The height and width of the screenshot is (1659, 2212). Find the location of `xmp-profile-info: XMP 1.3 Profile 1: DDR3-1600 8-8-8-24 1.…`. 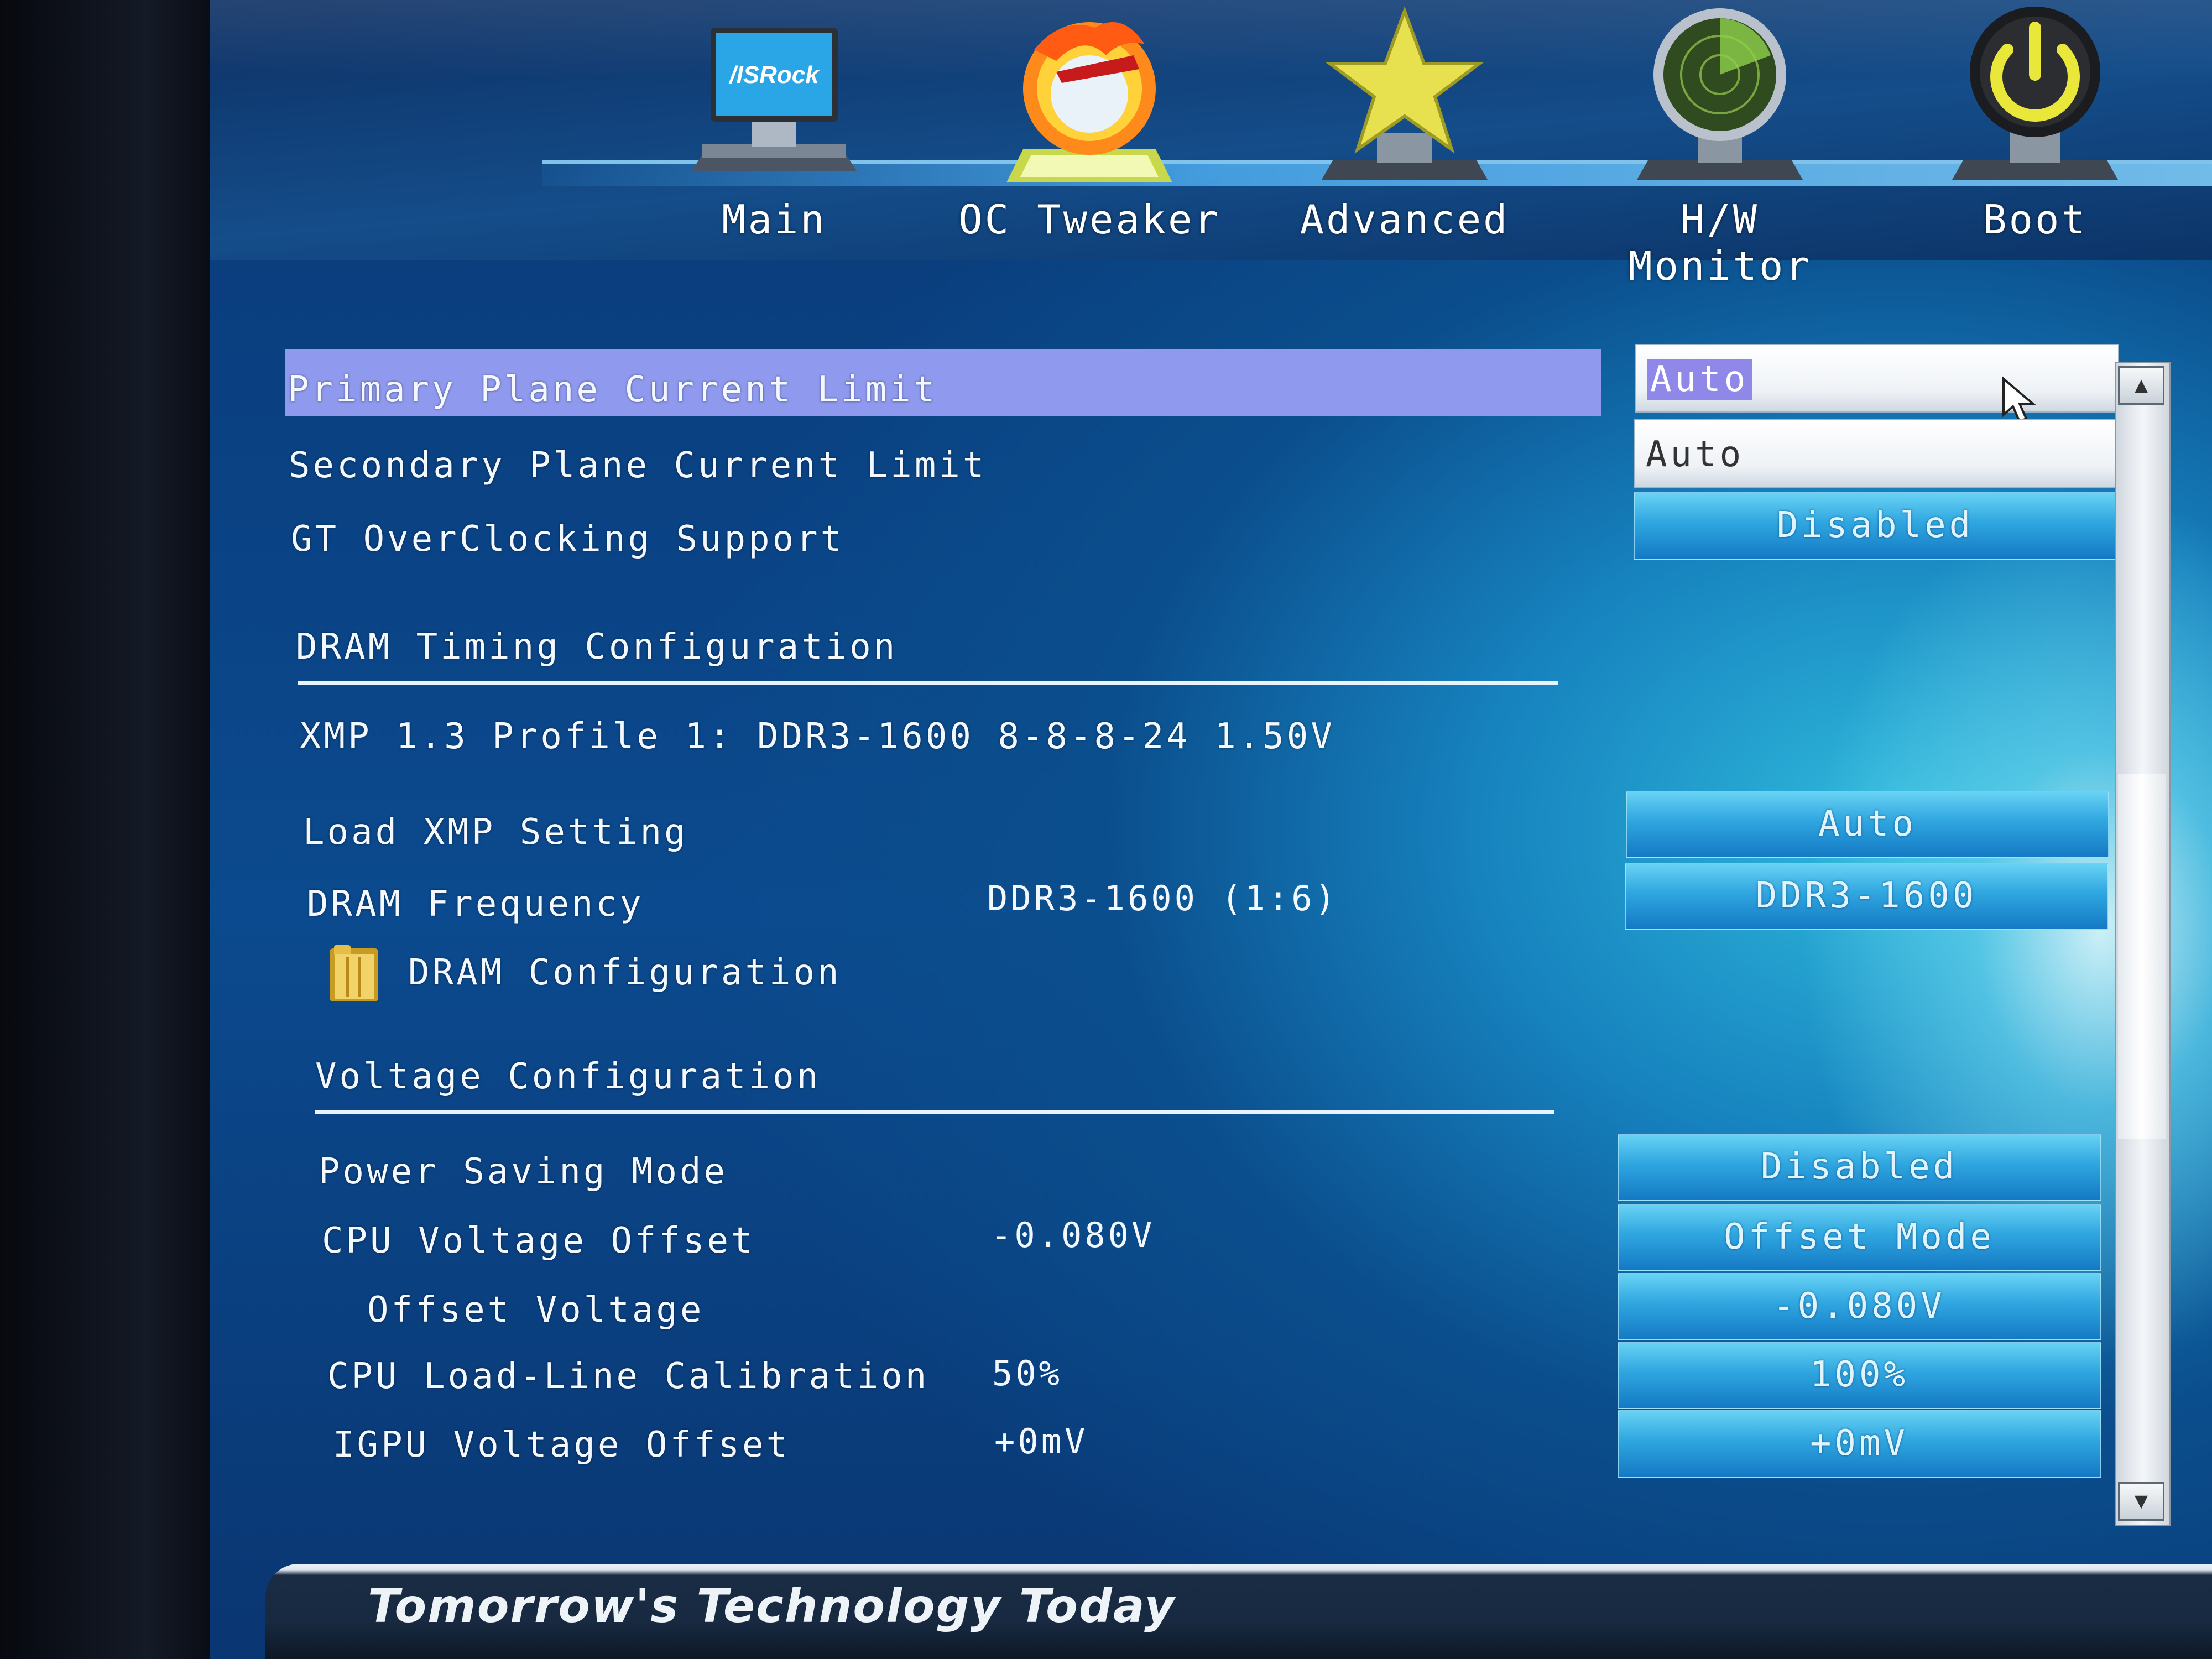

xmp-profile-info: XMP 1.3 Profile 1: DDR3-1600 8-8-8-24 1.… is located at coordinates (818, 737).